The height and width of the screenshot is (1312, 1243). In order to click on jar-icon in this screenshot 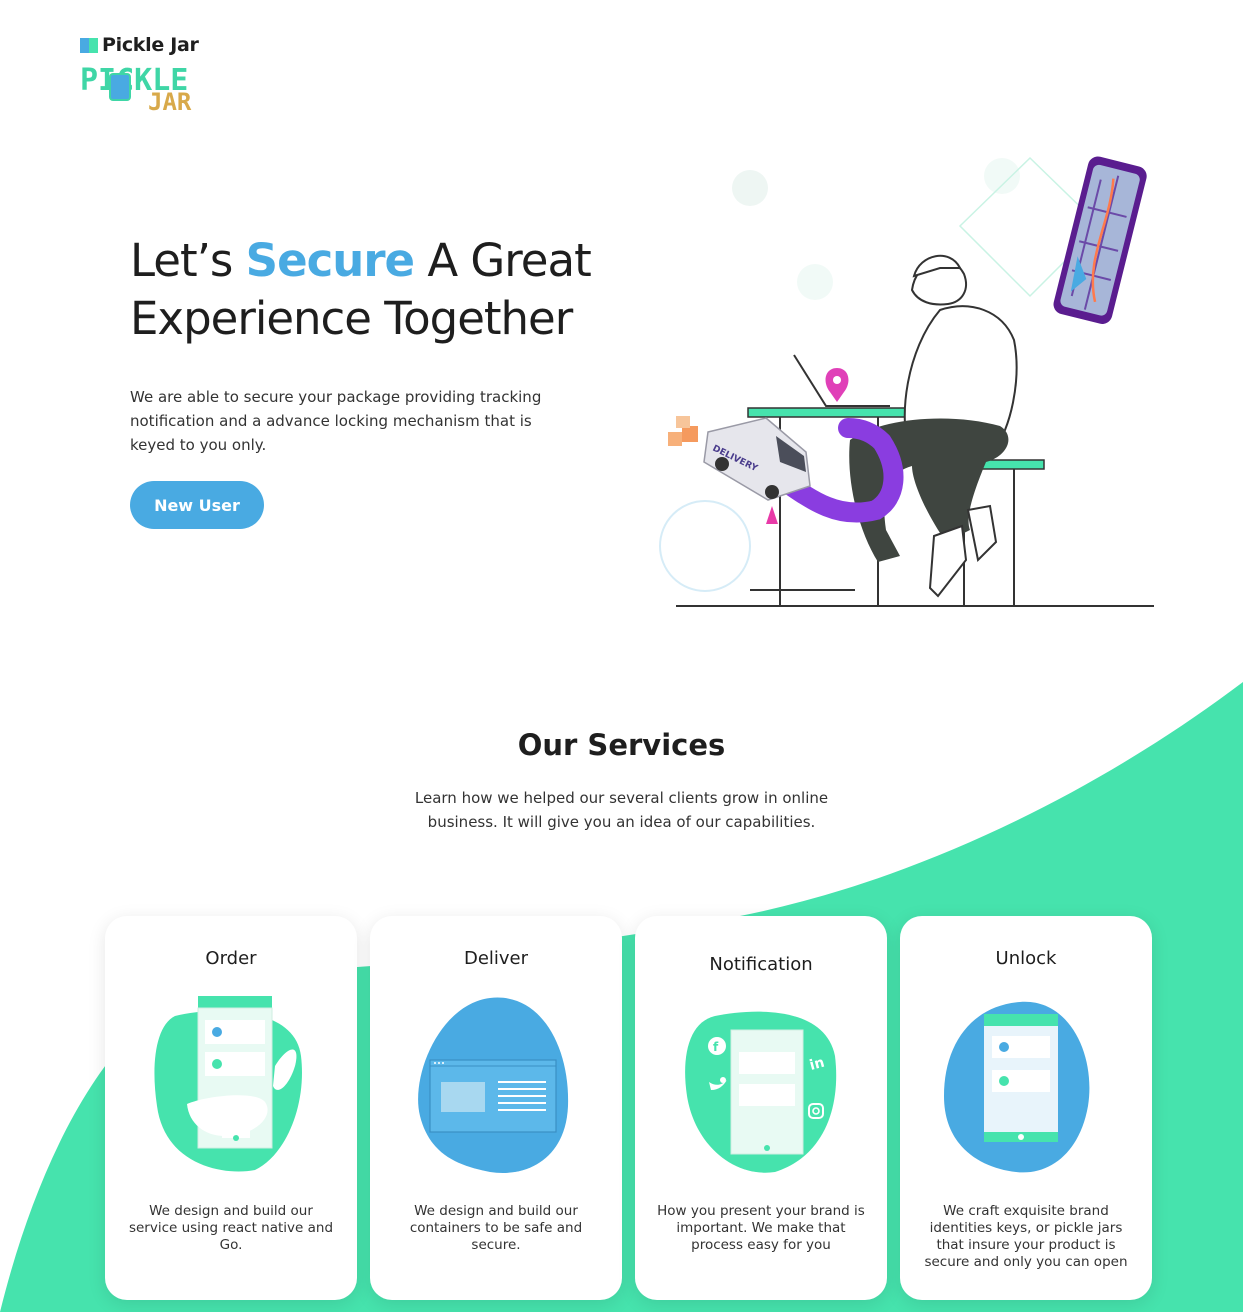, I will do `click(120, 87)`.